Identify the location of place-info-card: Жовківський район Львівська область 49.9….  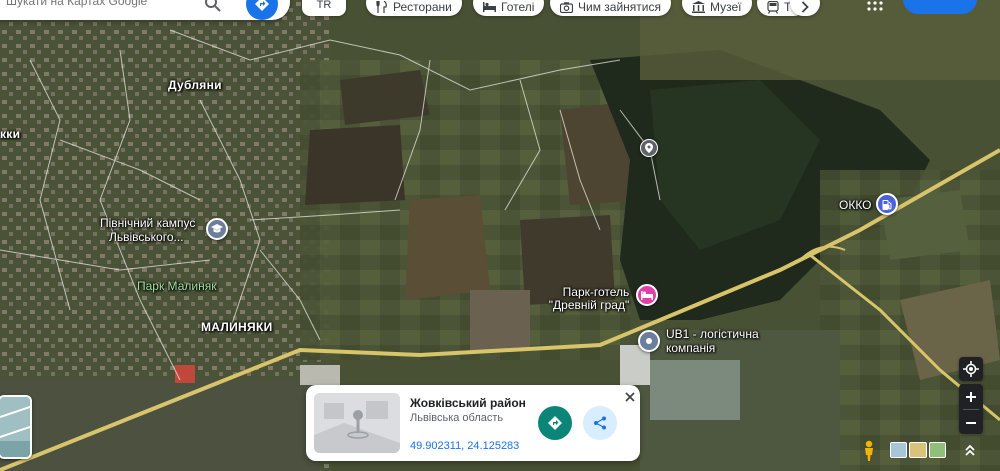
(473, 423).